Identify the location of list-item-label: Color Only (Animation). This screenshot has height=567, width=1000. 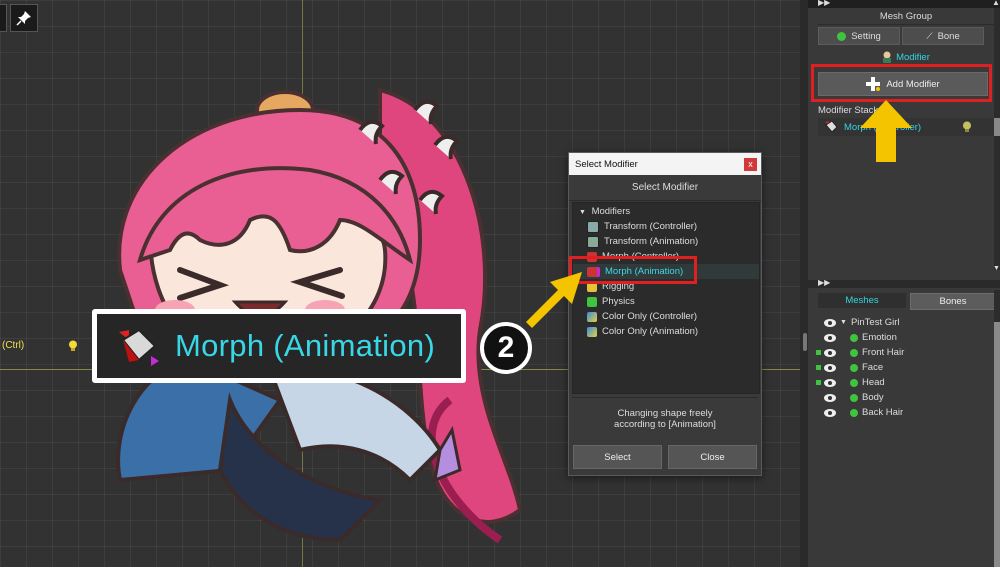
(650, 331).